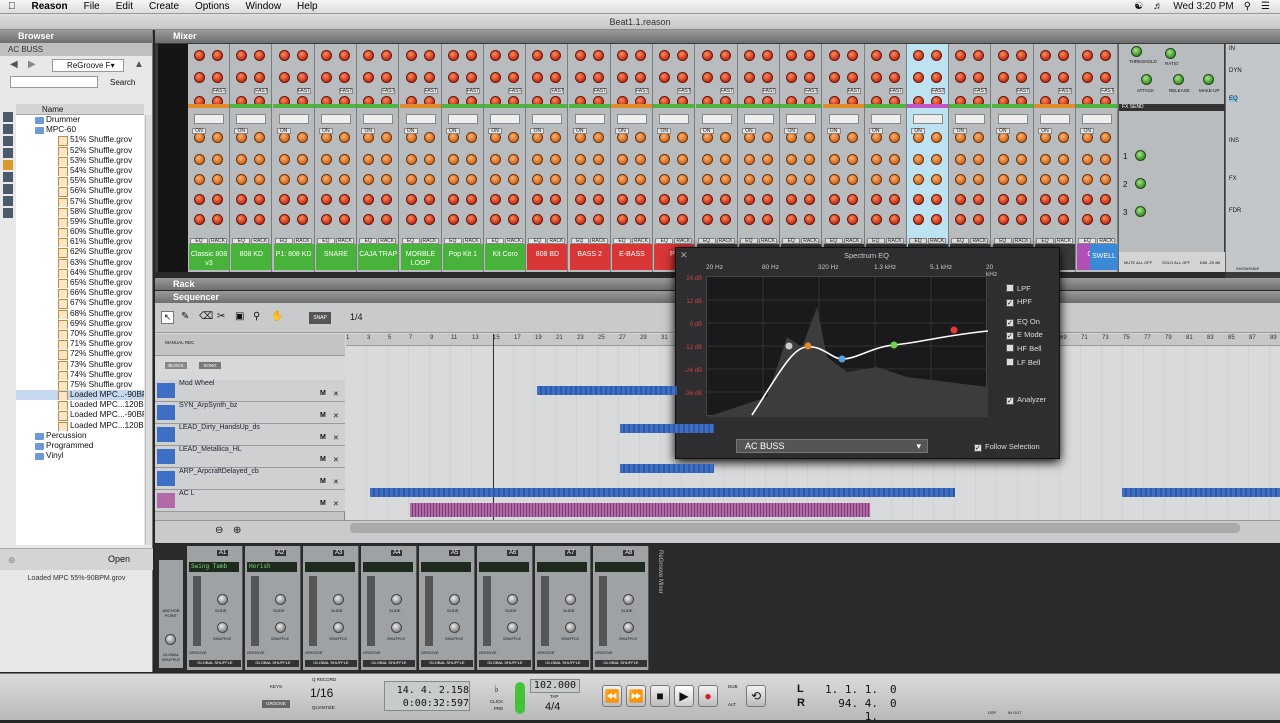 Image resolution: width=1280 pixels, height=723 pixels. Describe the element at coordinates (250, 457) in the screenshot. I see `sequencer-track: LEAD_Metallica_HL M ✕` at that location.